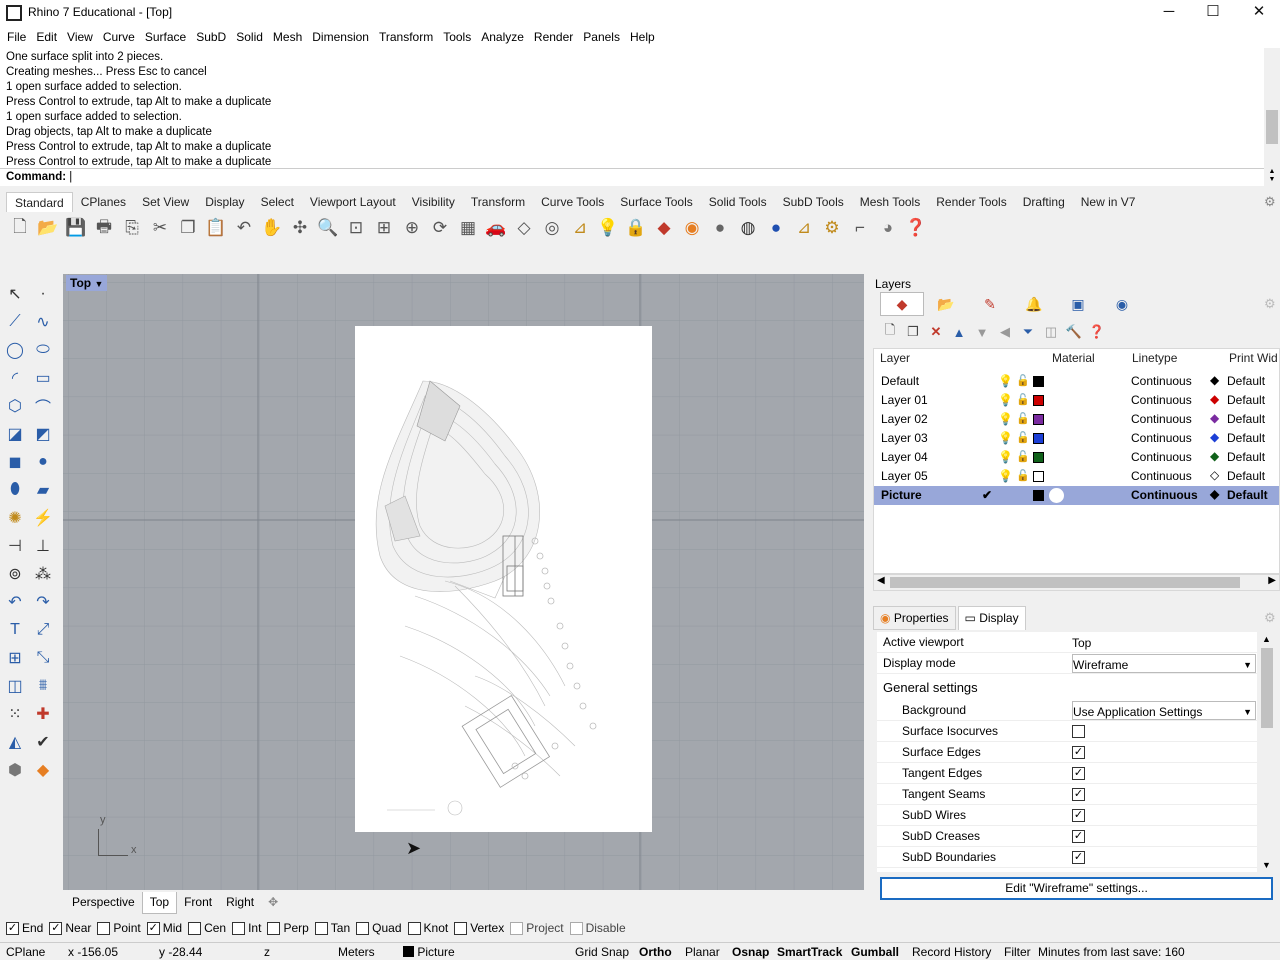 This screenshot has width=1280, height=960. Describe the element at coordinates (913, 332) in the screenshot. I see `new-sublayer-icon: ❐` at that location.